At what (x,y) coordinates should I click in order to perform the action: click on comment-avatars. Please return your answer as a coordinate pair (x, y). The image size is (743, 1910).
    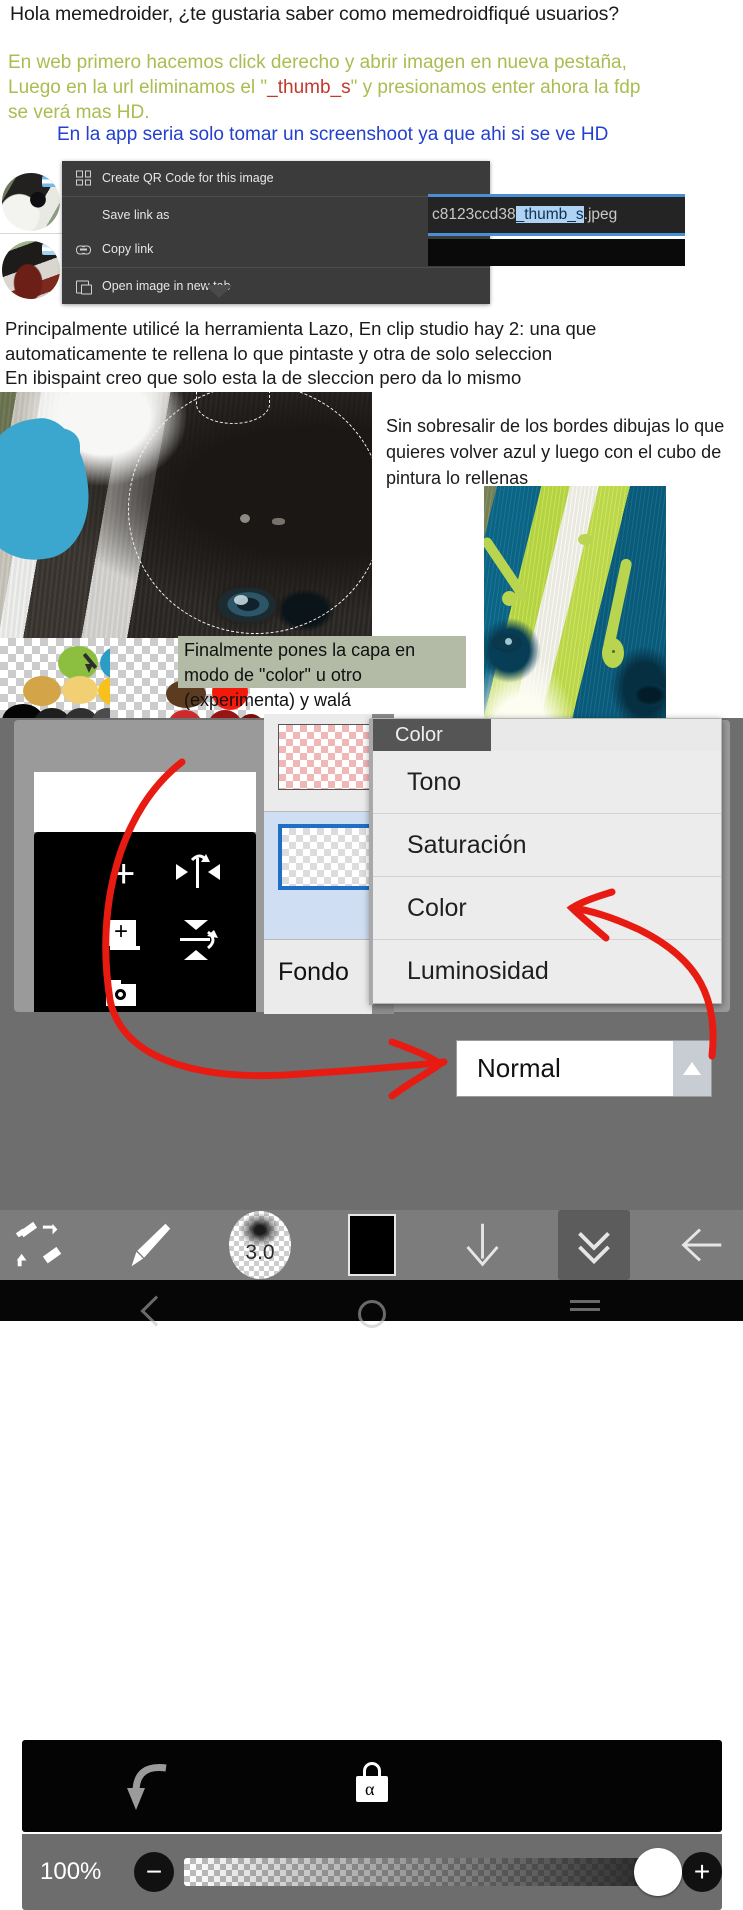
    Looking at the image, I should click on (31, 234).